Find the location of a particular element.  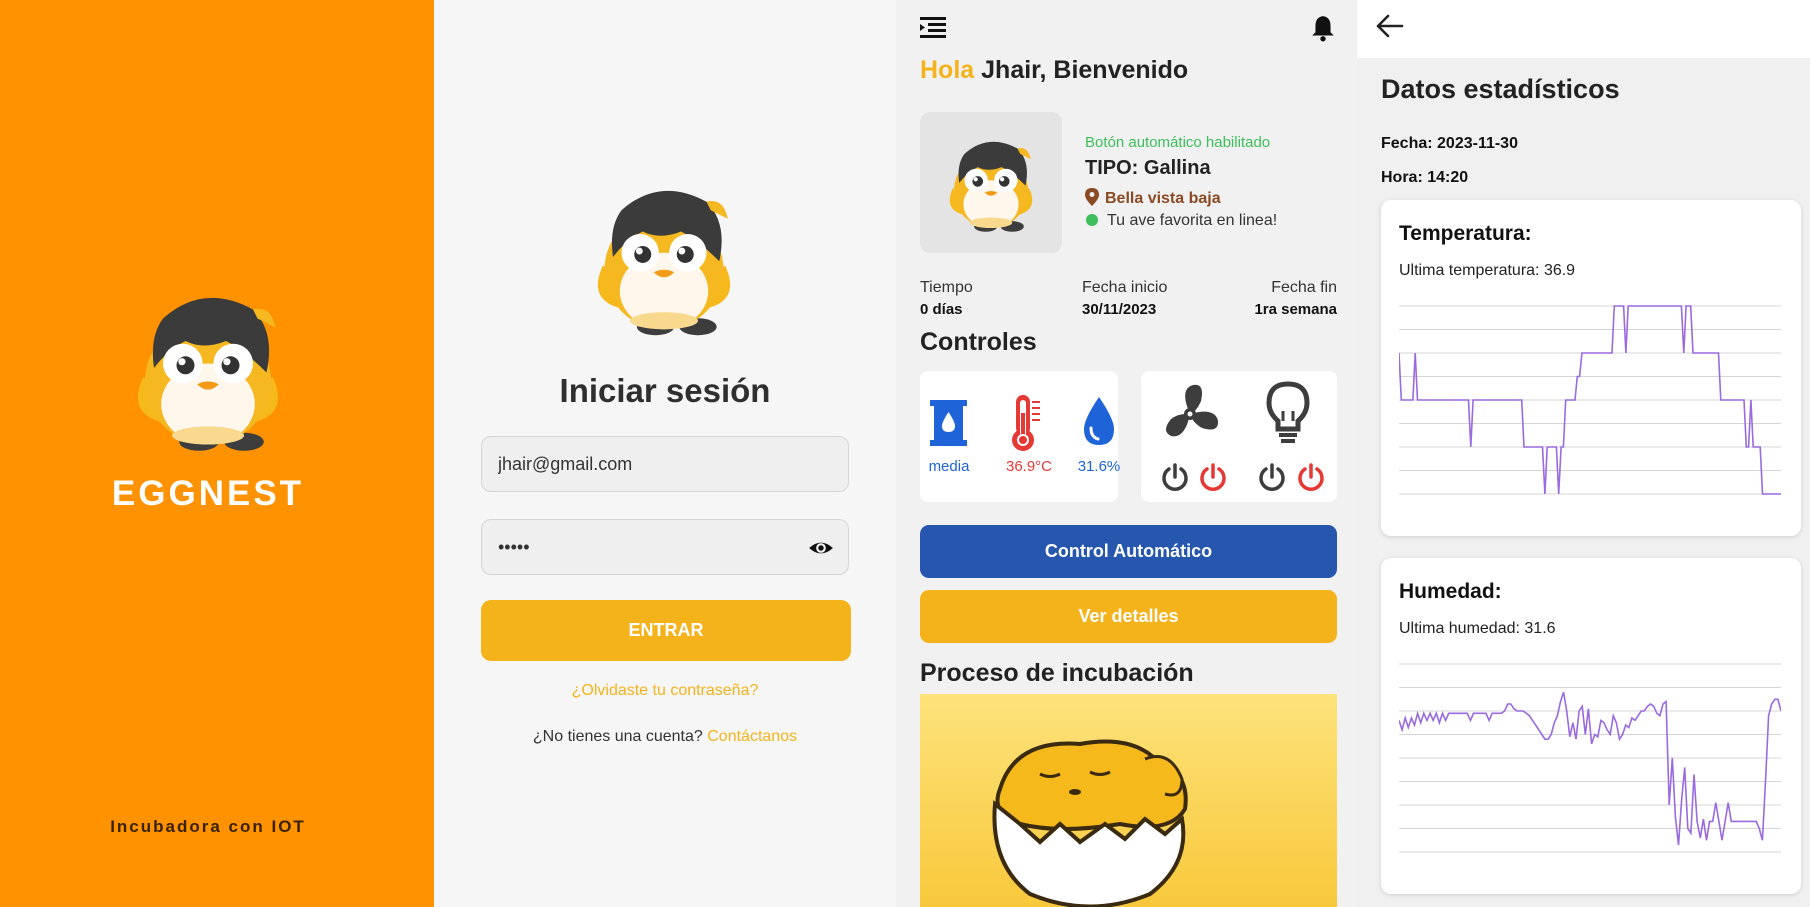

email-field is located at coordinates (648, 464).